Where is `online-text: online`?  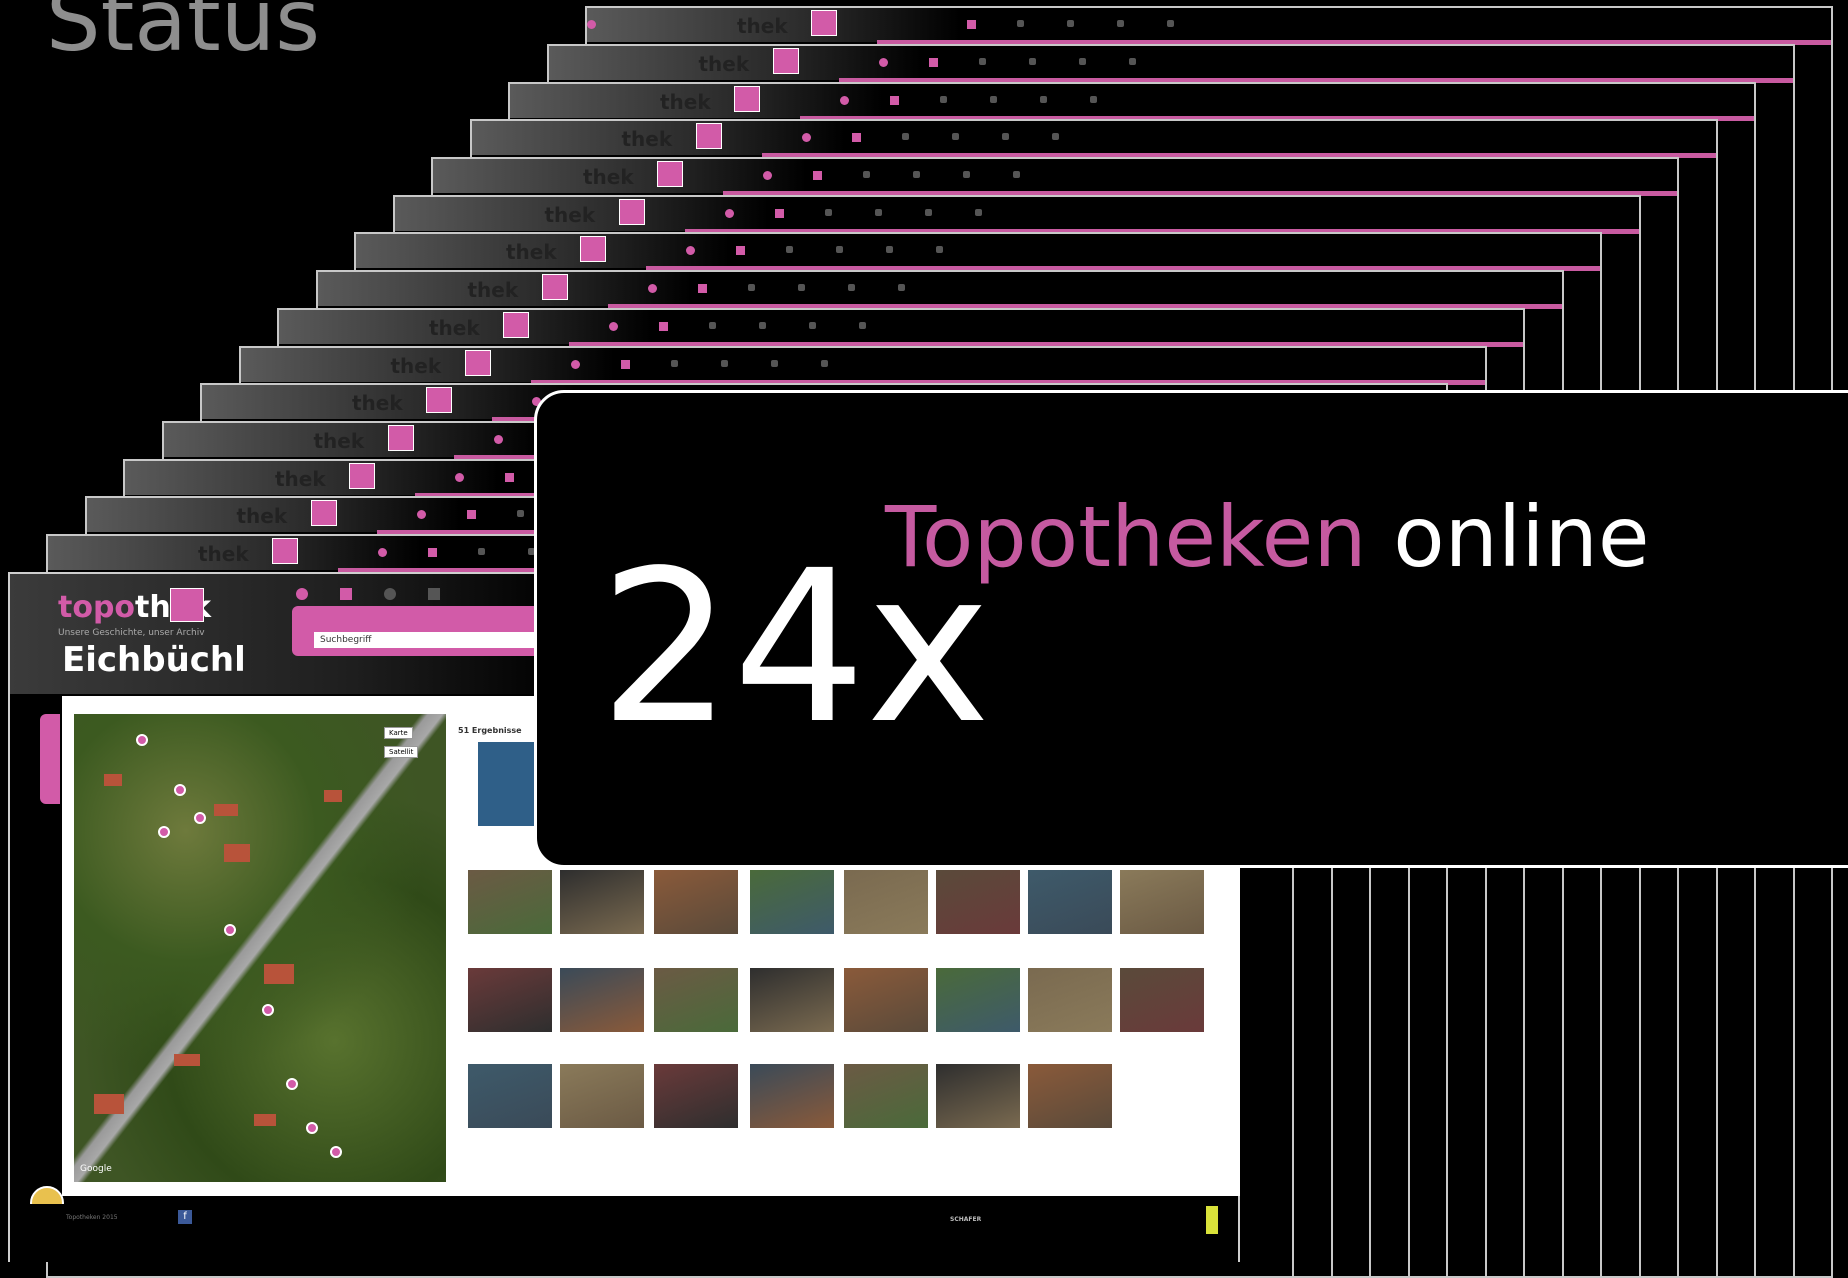
online-text: online is located at coordinates (1521, 537).